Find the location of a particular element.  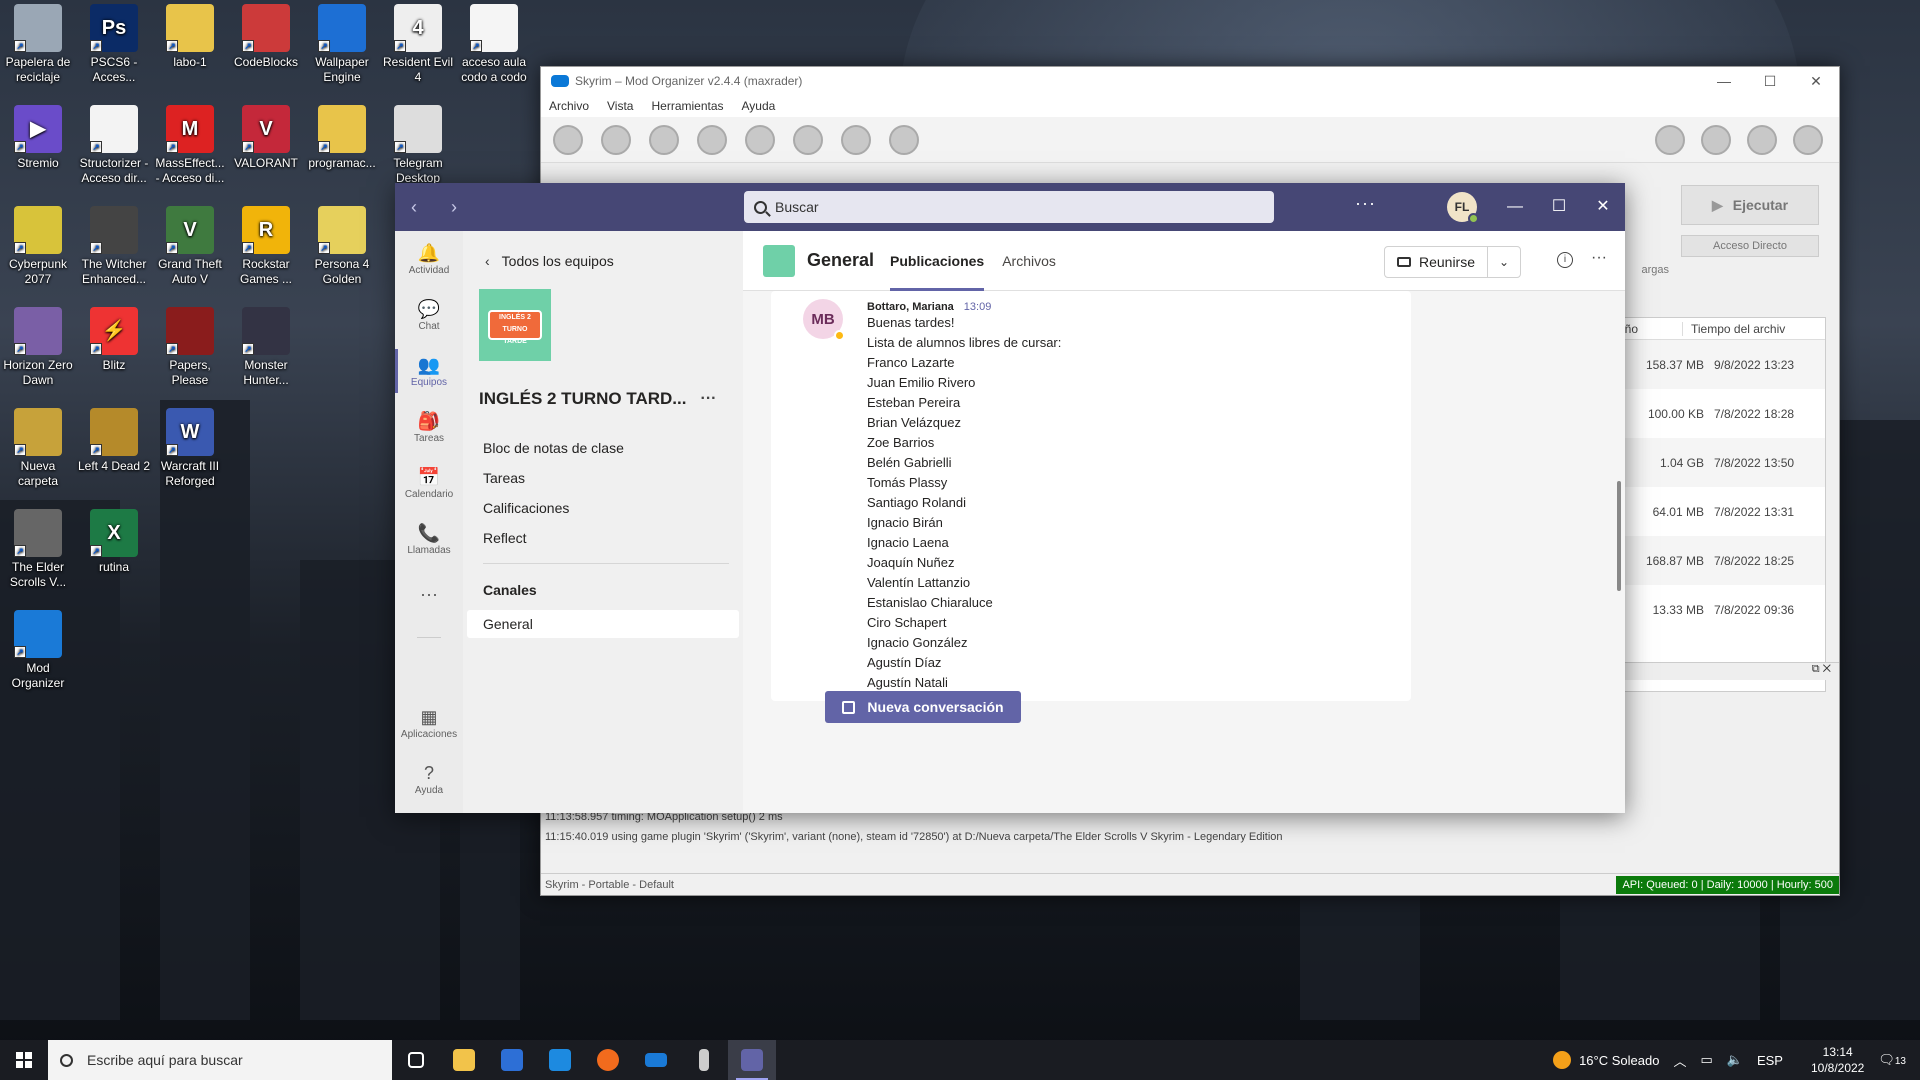

desktop-icon: ▶ ↗ Stremio is located at coordinates (38, 136).